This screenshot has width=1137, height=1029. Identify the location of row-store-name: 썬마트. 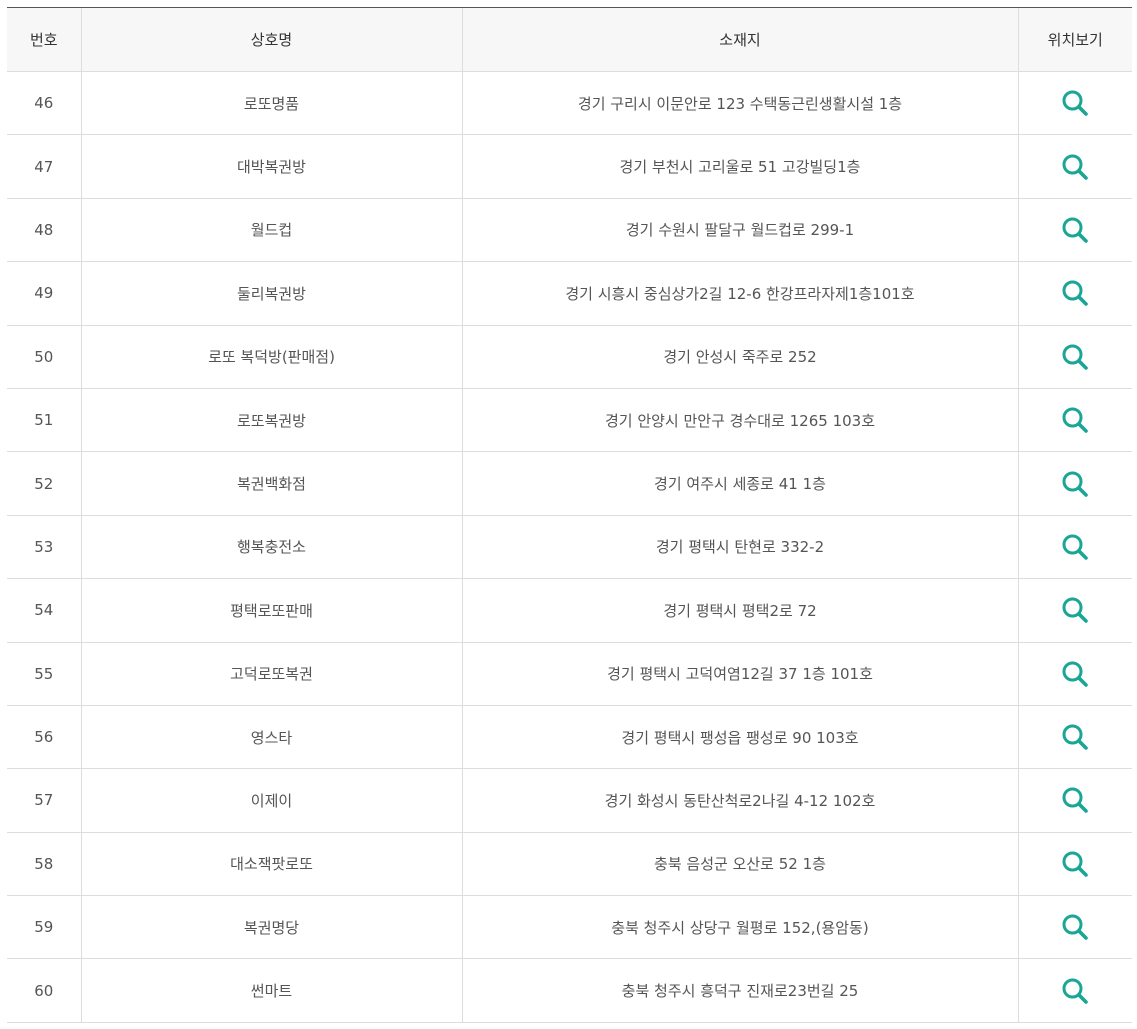
(271, 990).